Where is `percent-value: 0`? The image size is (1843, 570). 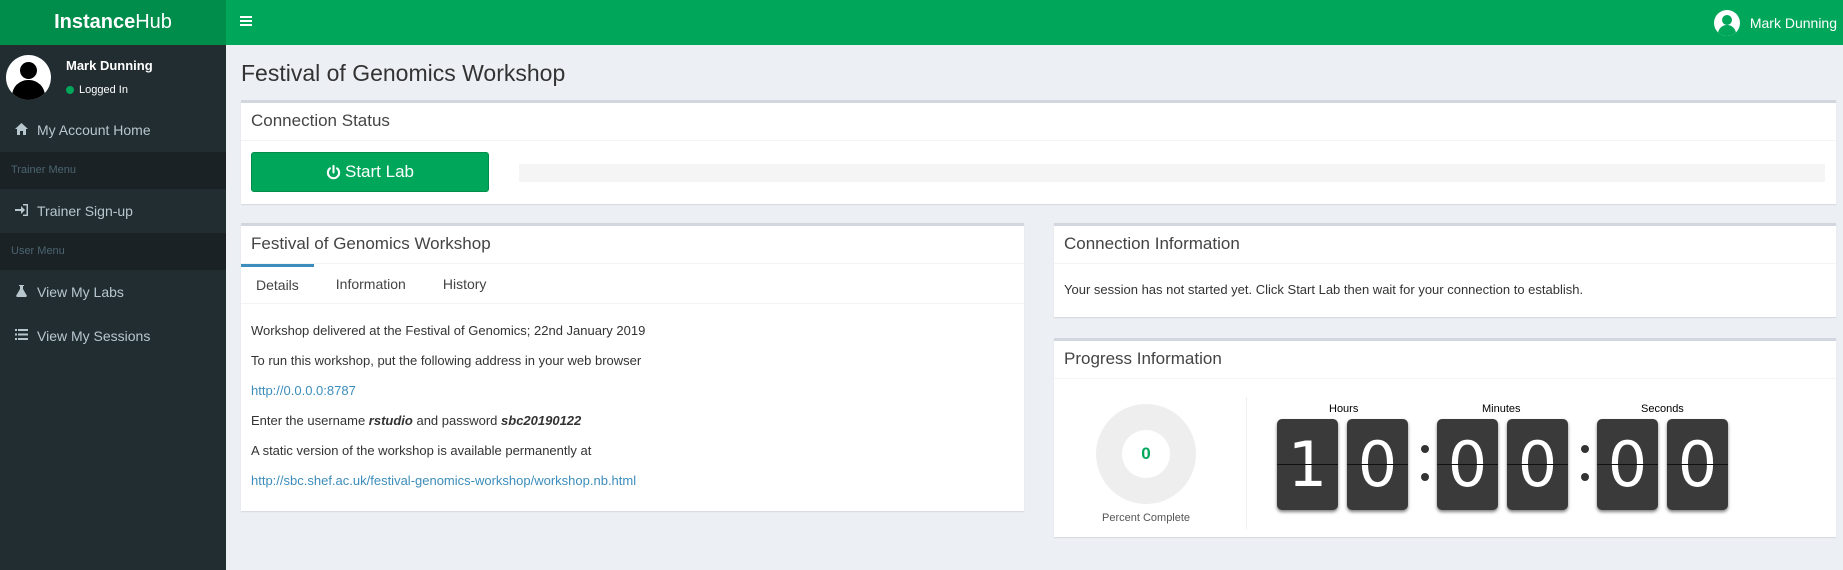
percent-value: 0 is located at coordinates (1146, 454).